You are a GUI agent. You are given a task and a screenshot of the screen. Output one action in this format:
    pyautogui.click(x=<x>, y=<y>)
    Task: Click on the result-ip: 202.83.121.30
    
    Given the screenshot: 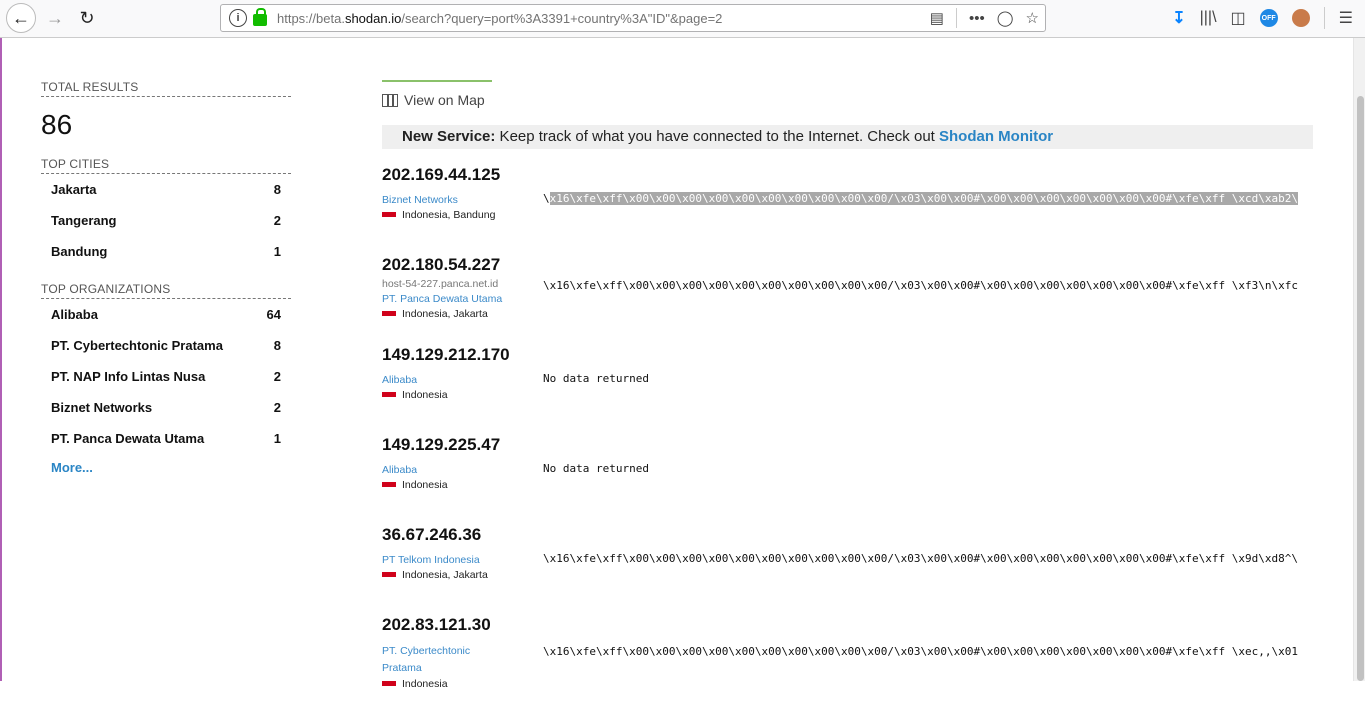 What is the action you would take?
    pyautogui.click(x=436, y=625)
    